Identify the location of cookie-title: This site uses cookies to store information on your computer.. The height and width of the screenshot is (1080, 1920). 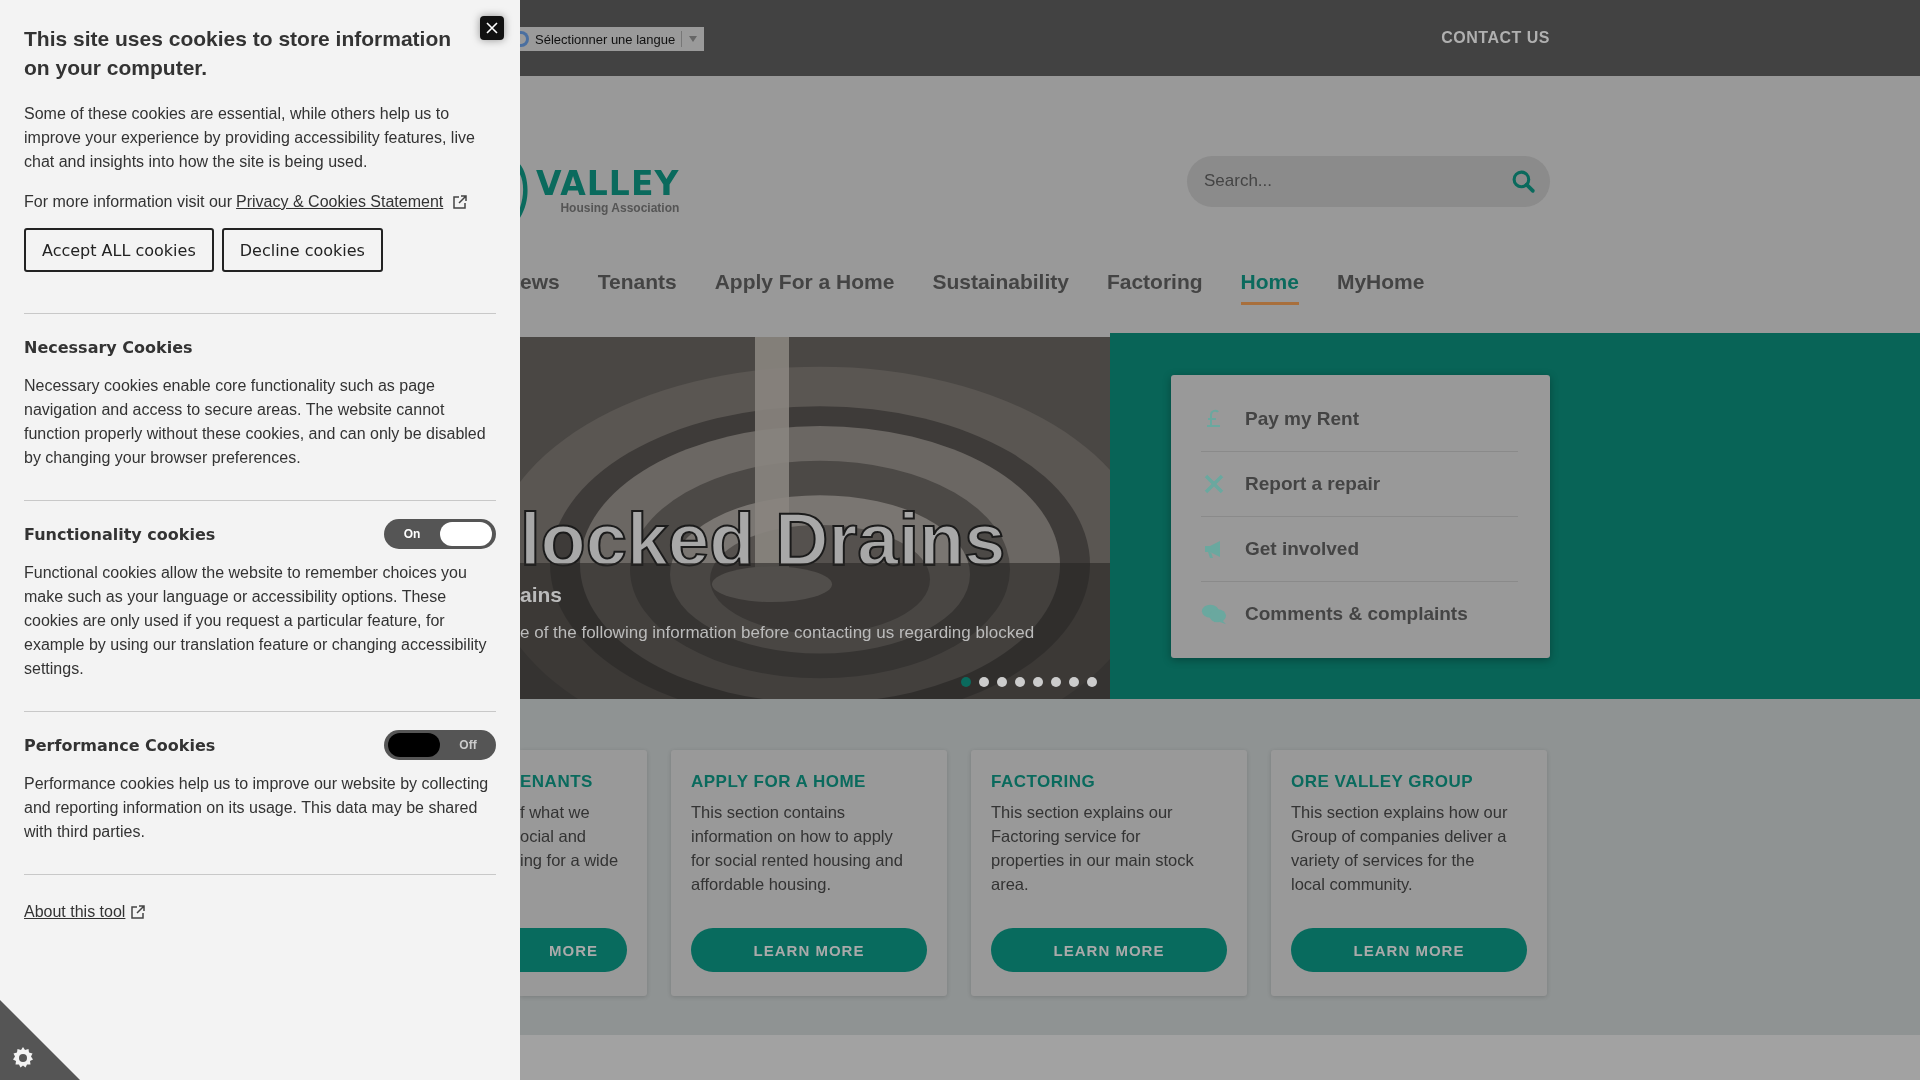
(238, 53).